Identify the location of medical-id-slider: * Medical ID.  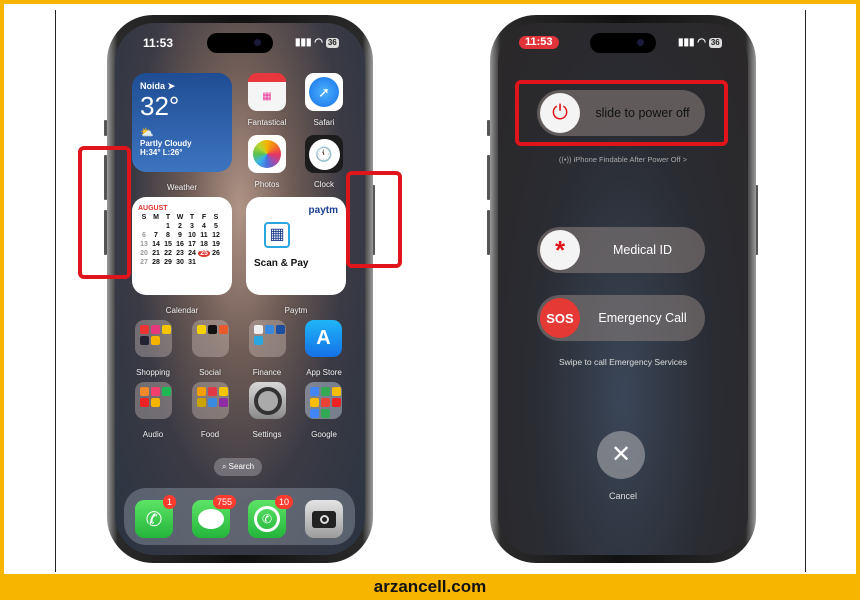
(621, 250).